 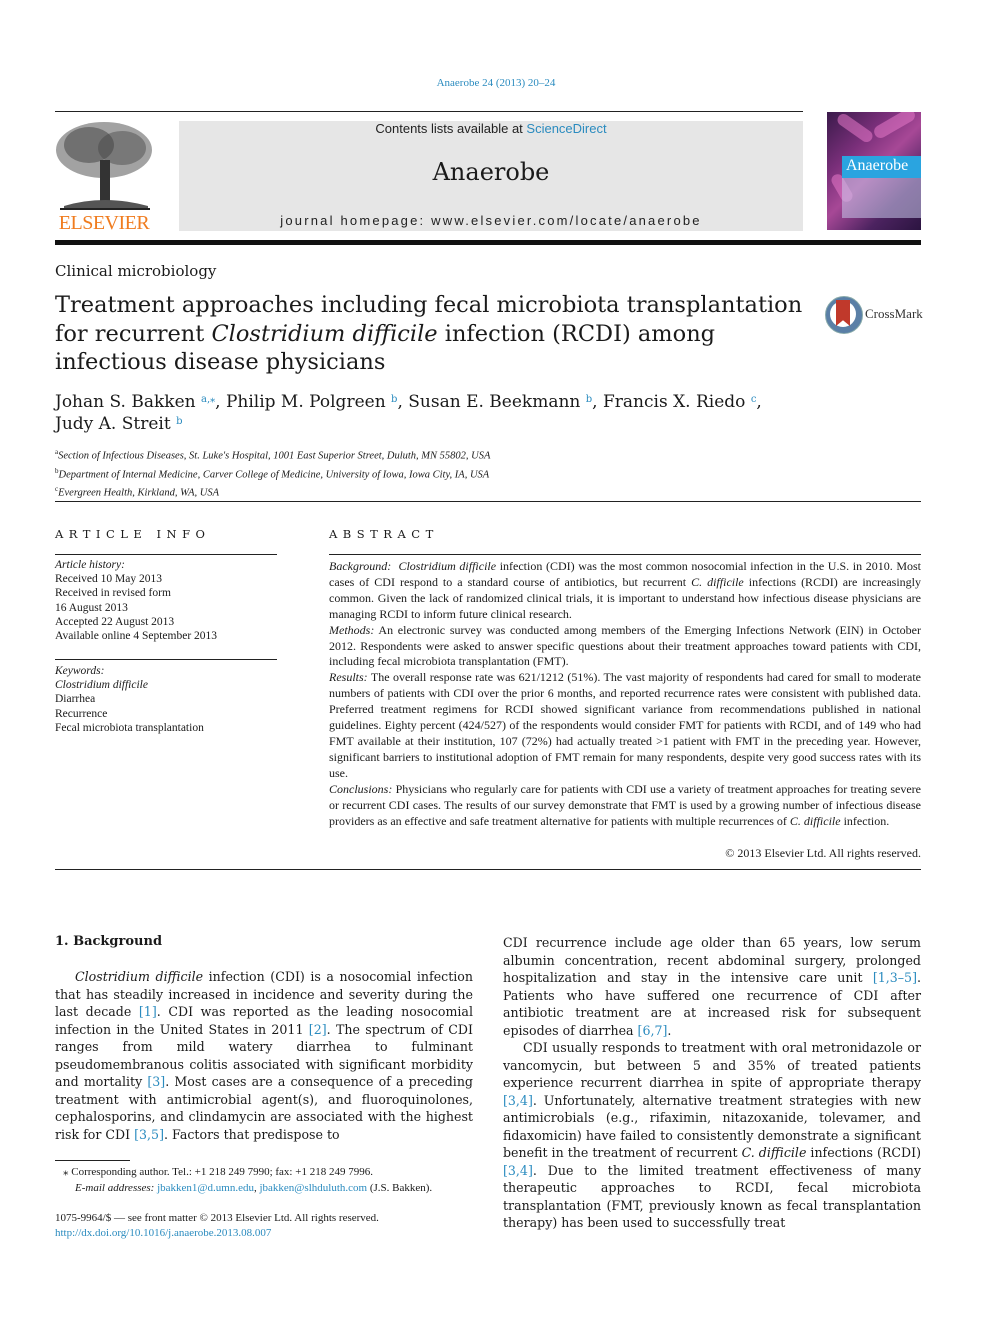 I want to click on email-link: jbakken1@d.umn.edu, so click(x=205, y=1188).